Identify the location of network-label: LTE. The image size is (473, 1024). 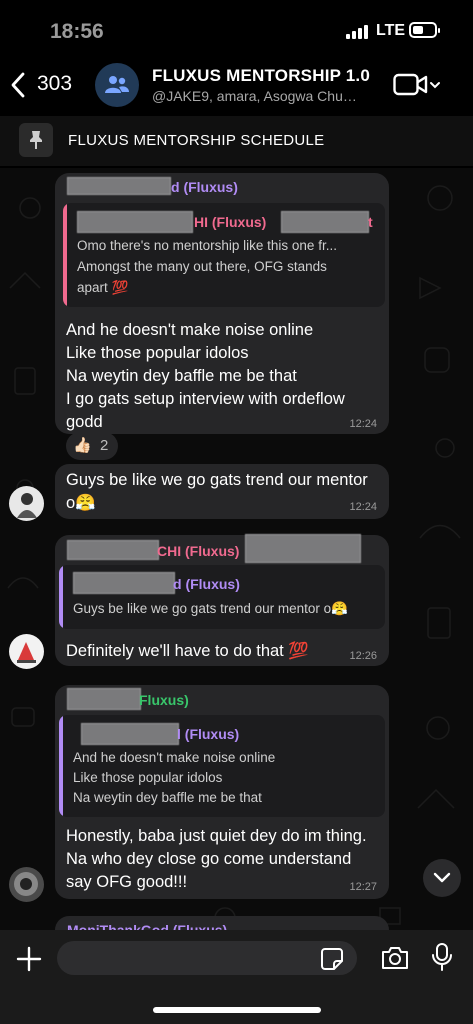
(391, 30).